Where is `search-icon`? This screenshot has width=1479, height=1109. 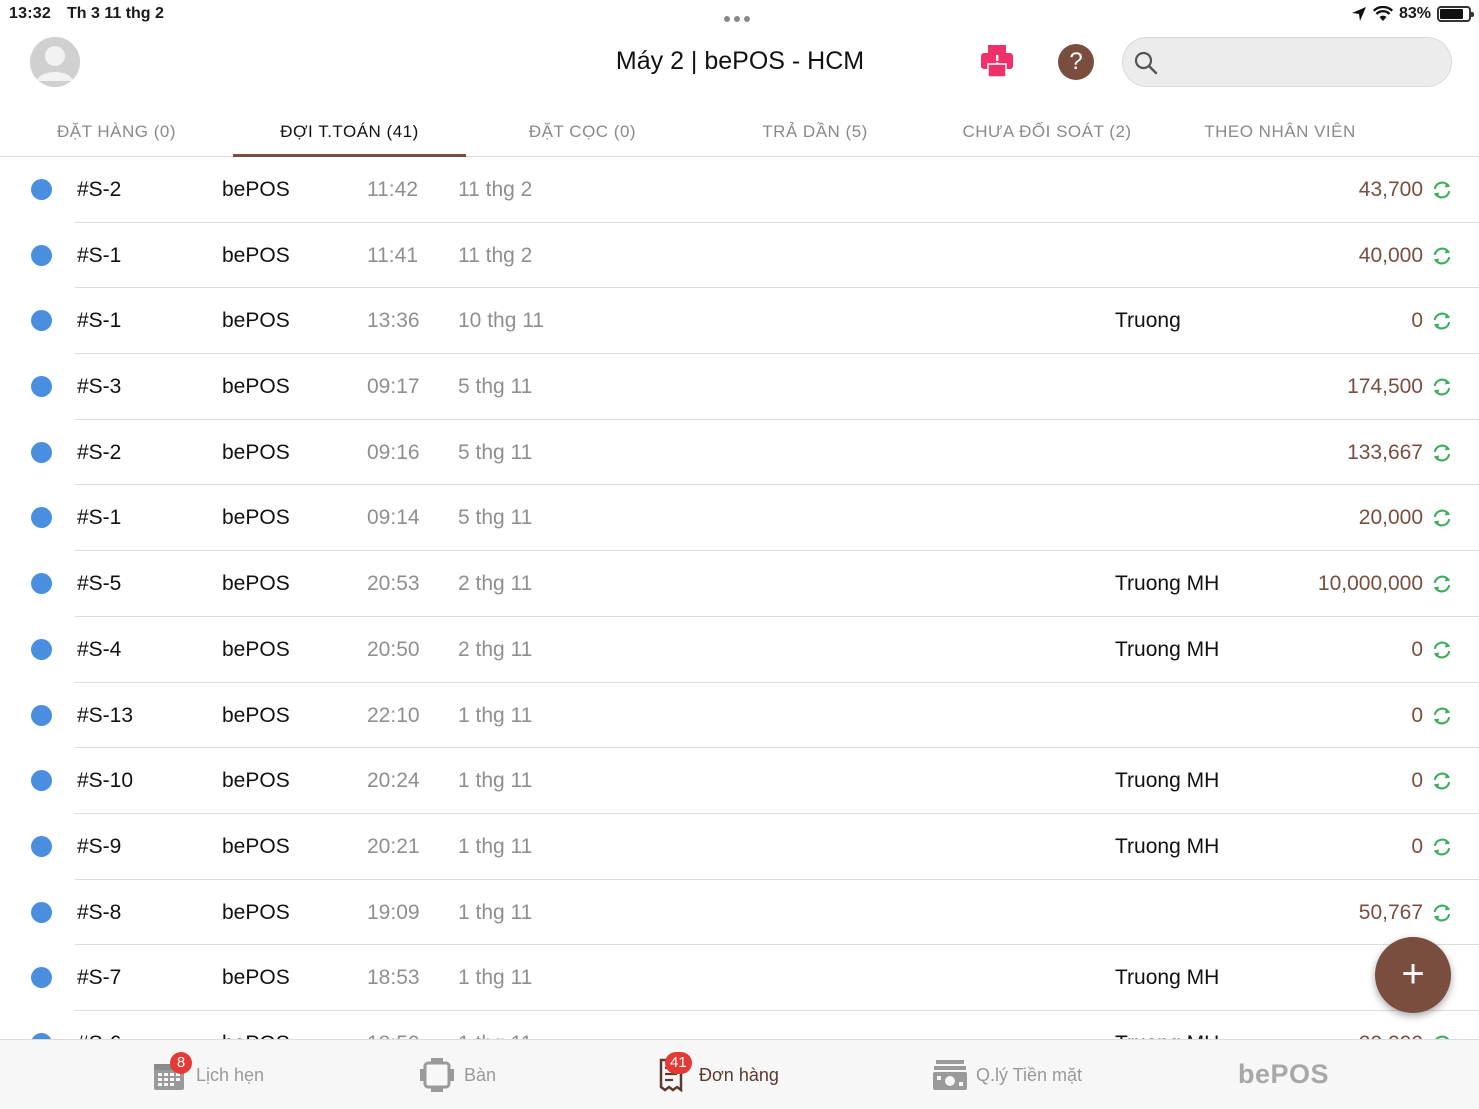
search-icon is located at coordinates (1146, 63).